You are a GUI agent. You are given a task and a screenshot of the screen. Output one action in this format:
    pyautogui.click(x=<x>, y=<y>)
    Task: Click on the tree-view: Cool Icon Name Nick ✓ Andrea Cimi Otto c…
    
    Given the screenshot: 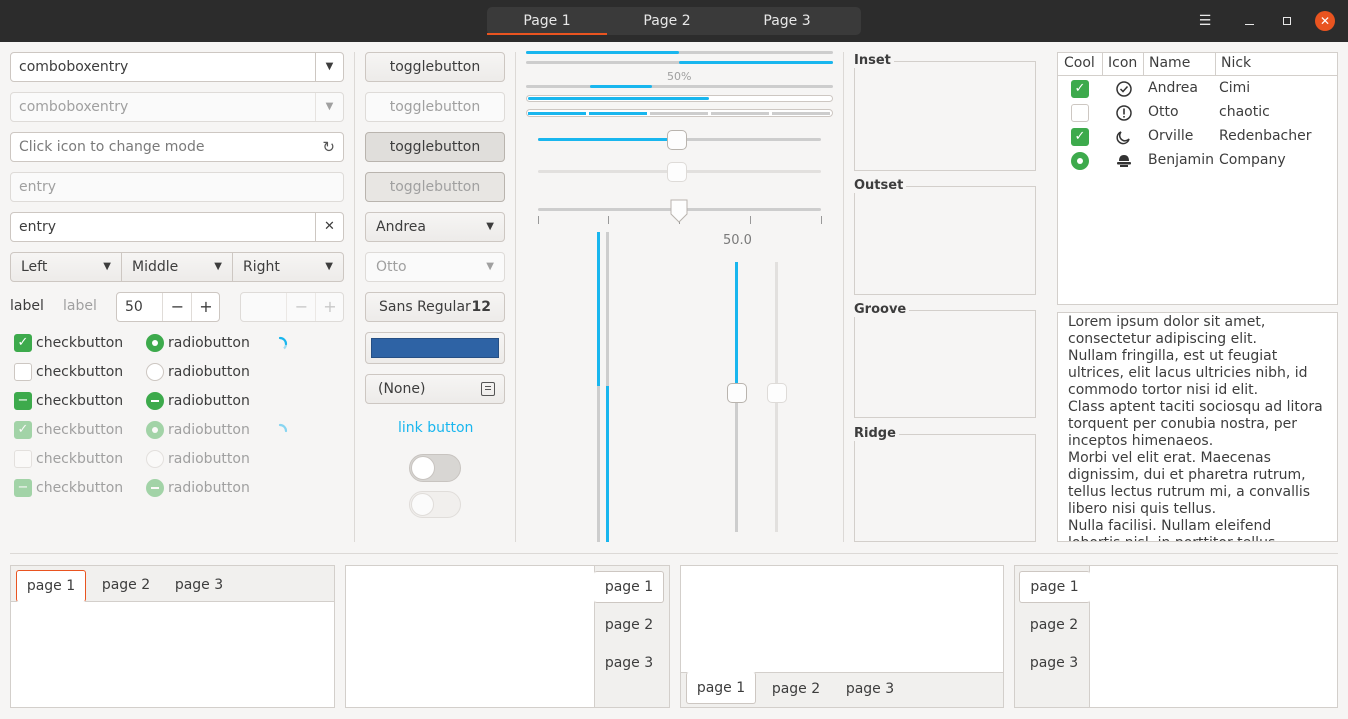 What is the action you would take?
    pyautogui.click(x=1197, y=178)
    